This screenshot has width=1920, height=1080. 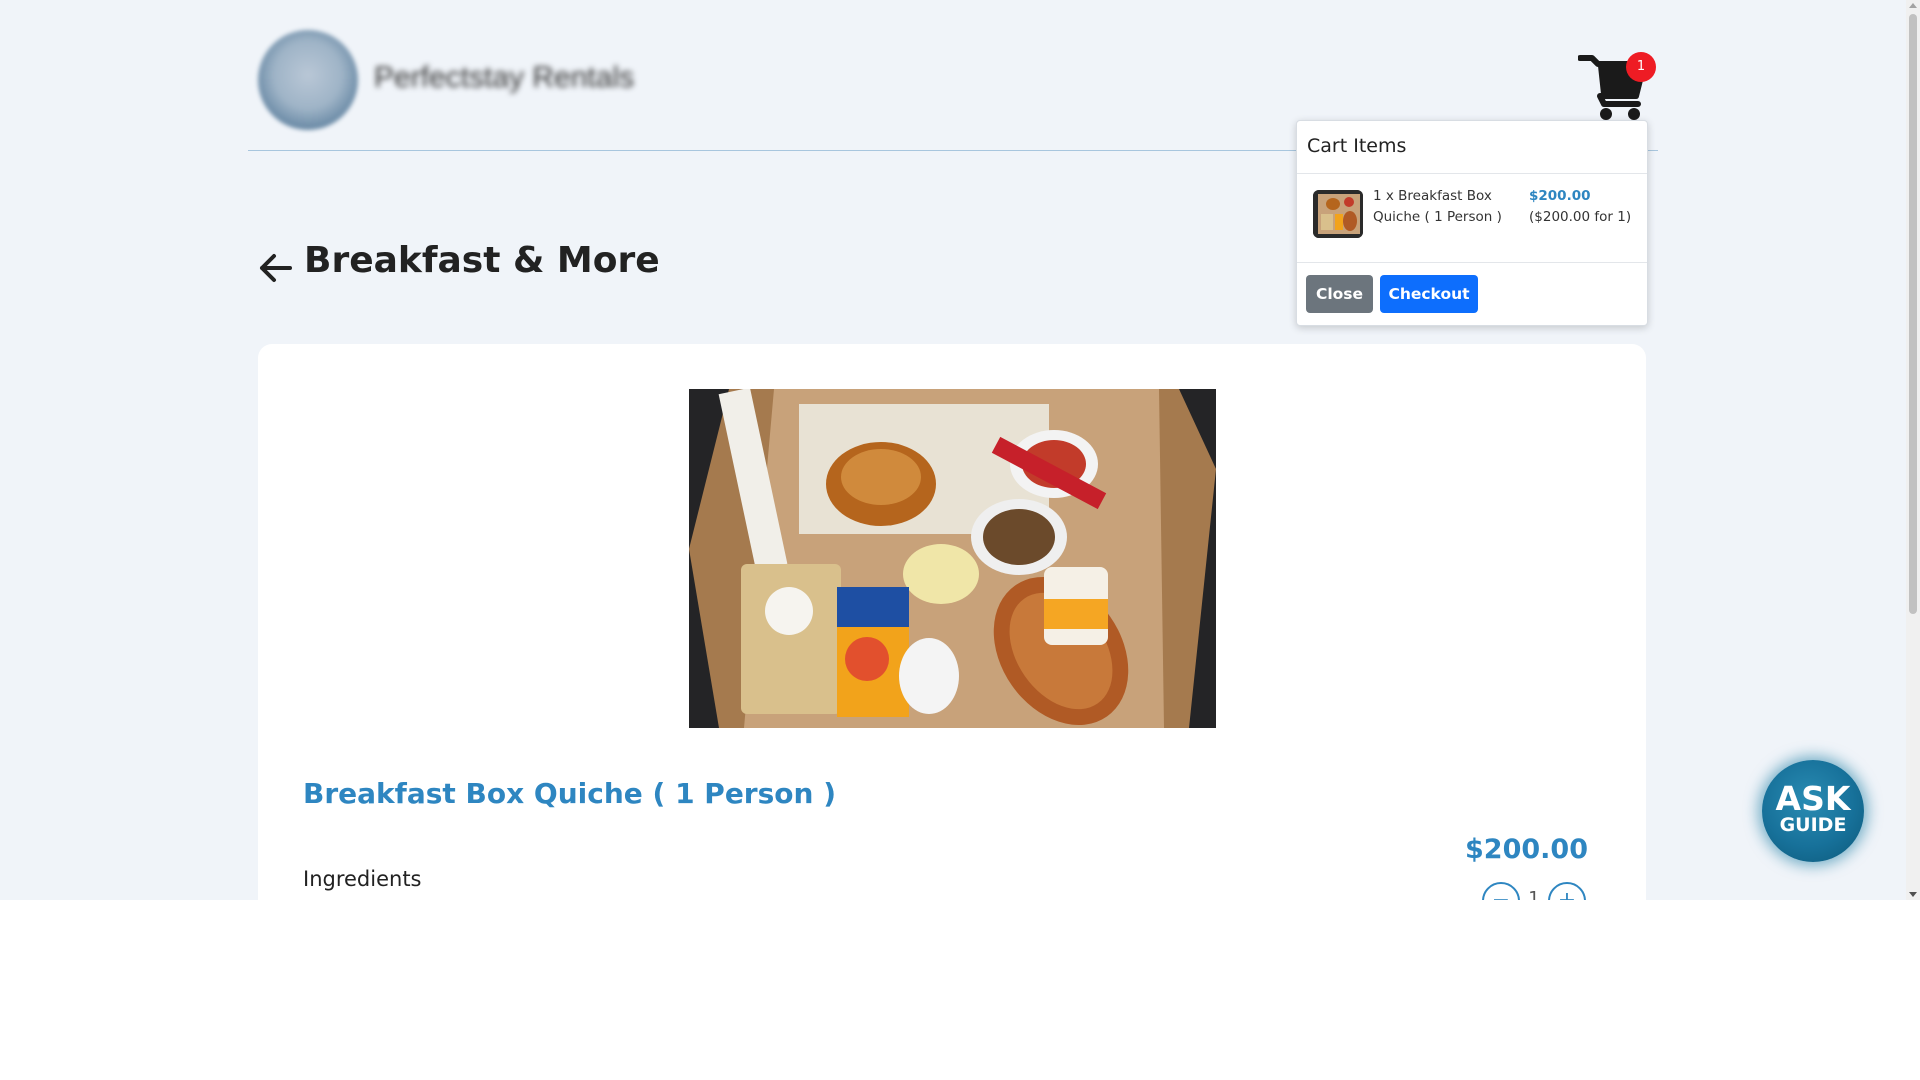 What do you see at coordinates (1560, 196) in the screenshot?
I see `cart-item-price: $200.00` at bounding box center [1560, 196].